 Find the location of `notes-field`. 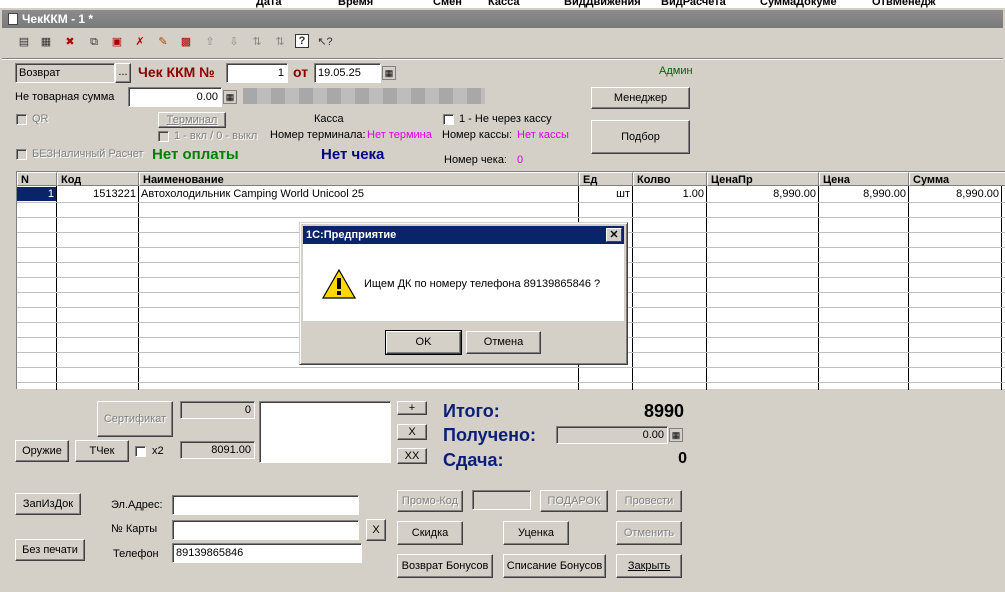

notes-field is located at coordinates (325, 432).